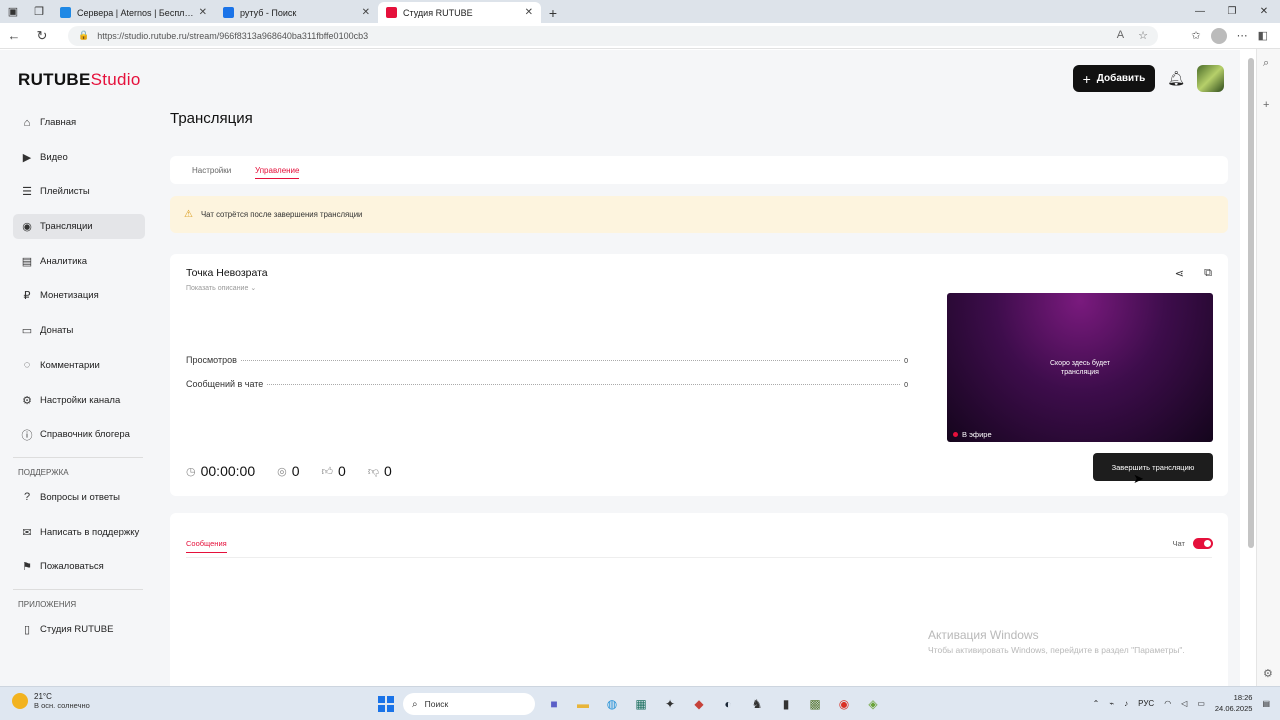 The height and width of the screenshot is (720, 1280). Describe the element at coordinates (873, 704) in the screenshot. I see `minecraft-launcher-icon: ◈` at that location.